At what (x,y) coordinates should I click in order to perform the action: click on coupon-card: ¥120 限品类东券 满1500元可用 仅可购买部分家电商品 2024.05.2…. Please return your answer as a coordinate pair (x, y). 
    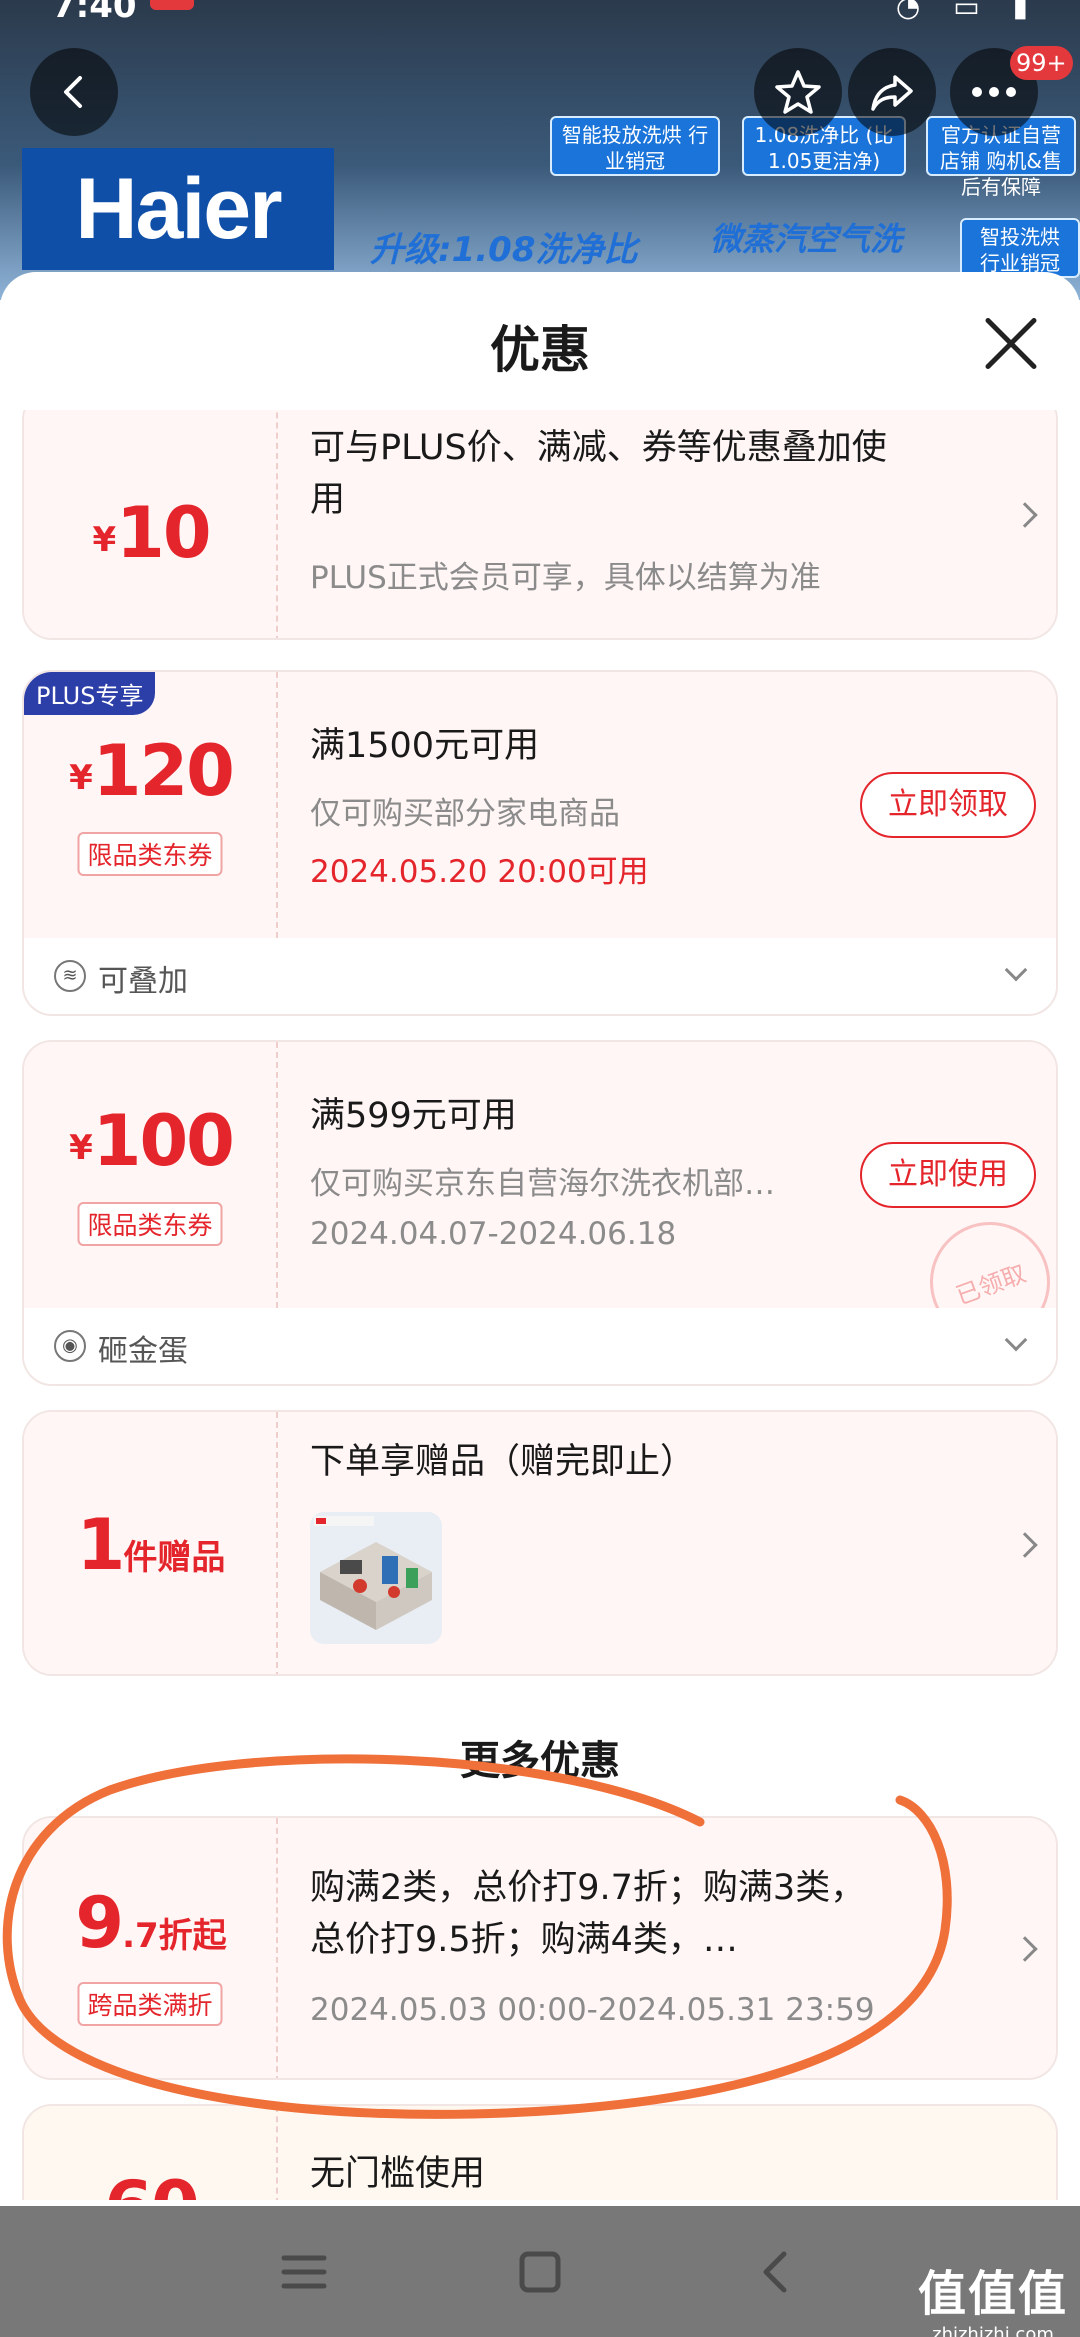
    Looking at the image, I should click on (540, 843).